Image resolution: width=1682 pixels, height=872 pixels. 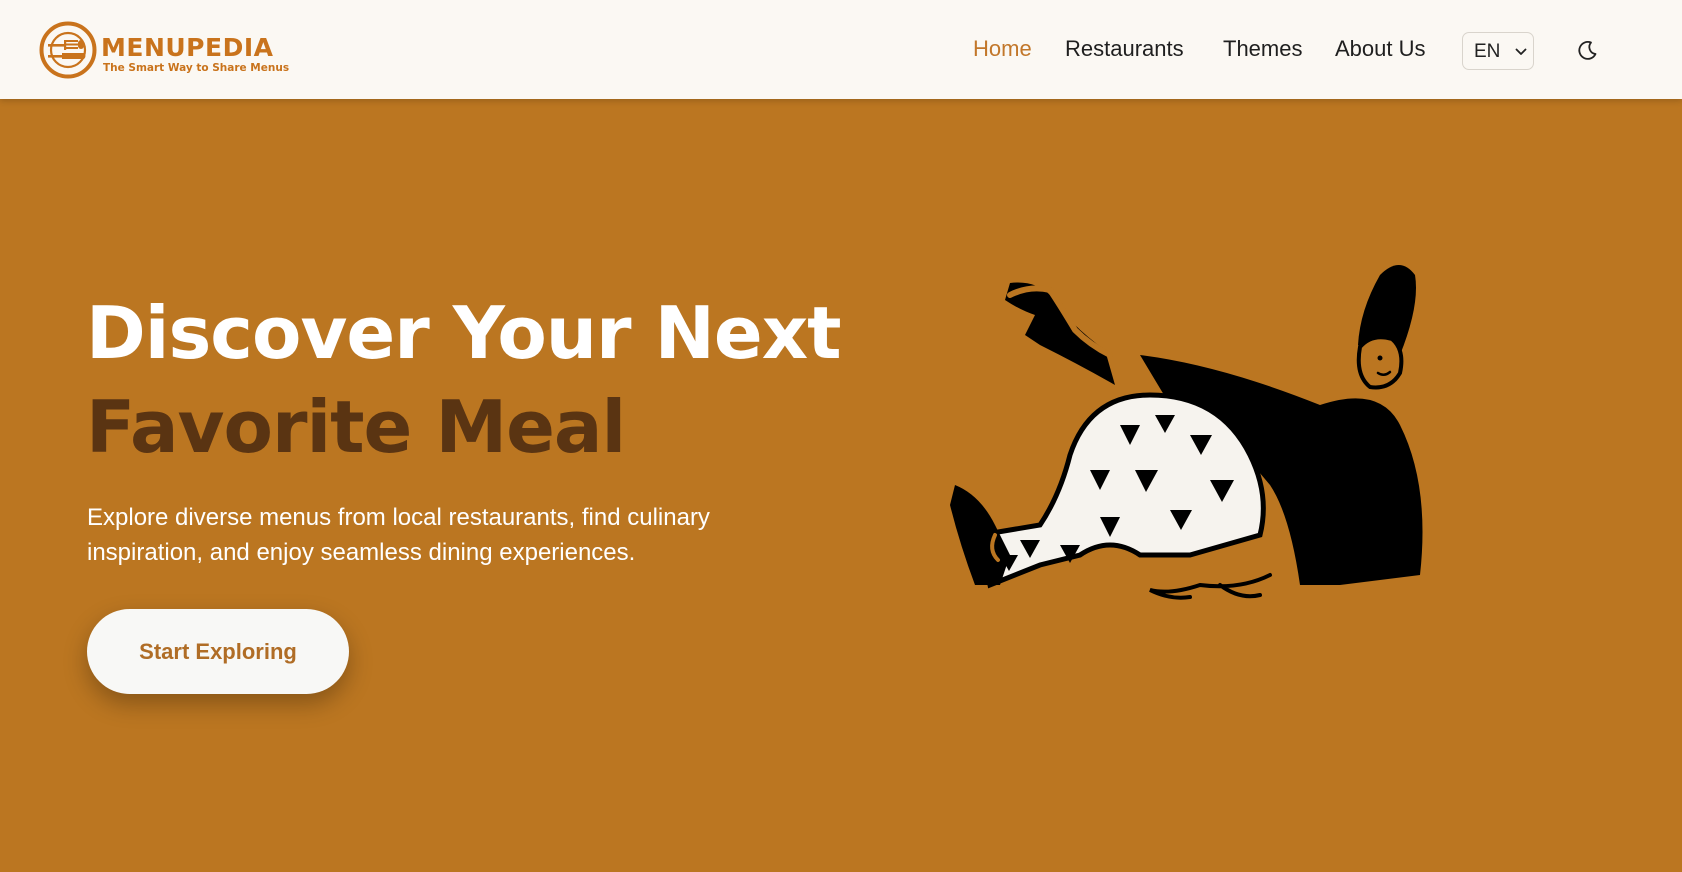 I want to click on chevron-down-icon, so click(x=1521, y=51).